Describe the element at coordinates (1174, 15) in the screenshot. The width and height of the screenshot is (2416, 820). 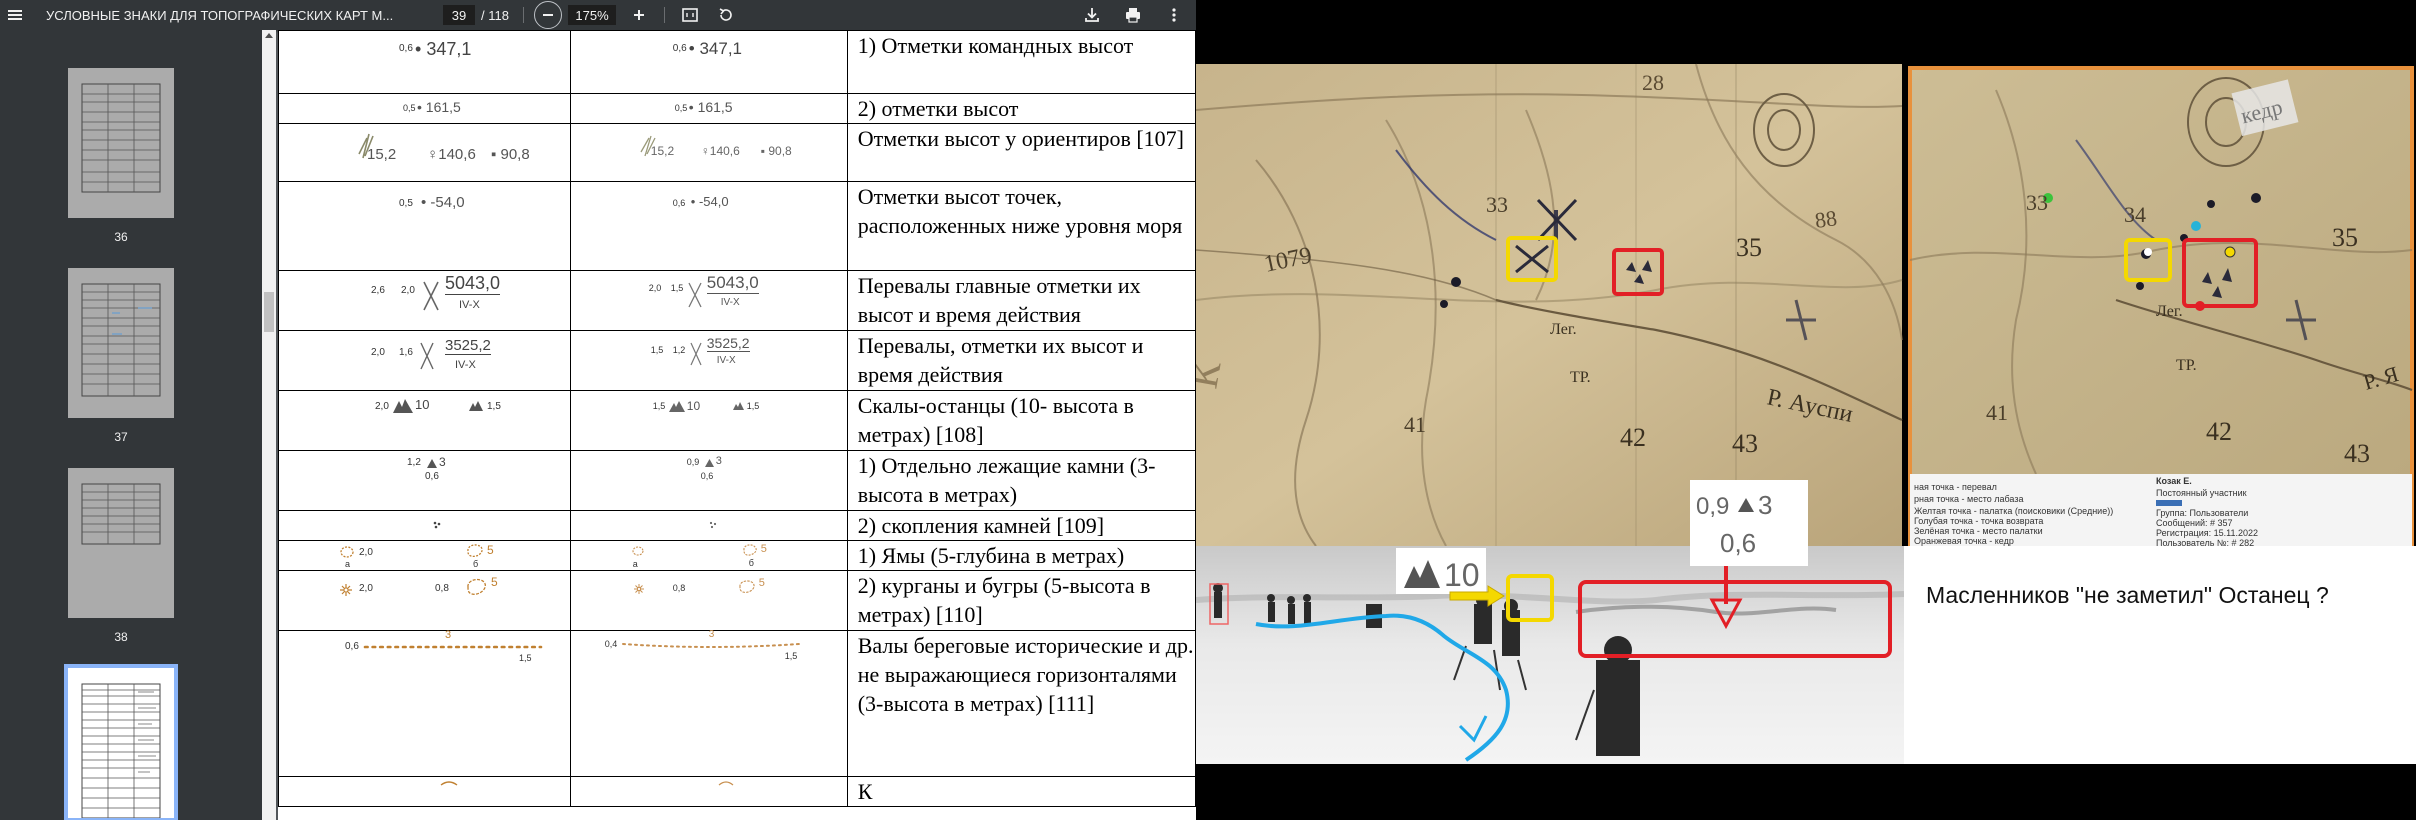
I see `more-options-button` at that location.